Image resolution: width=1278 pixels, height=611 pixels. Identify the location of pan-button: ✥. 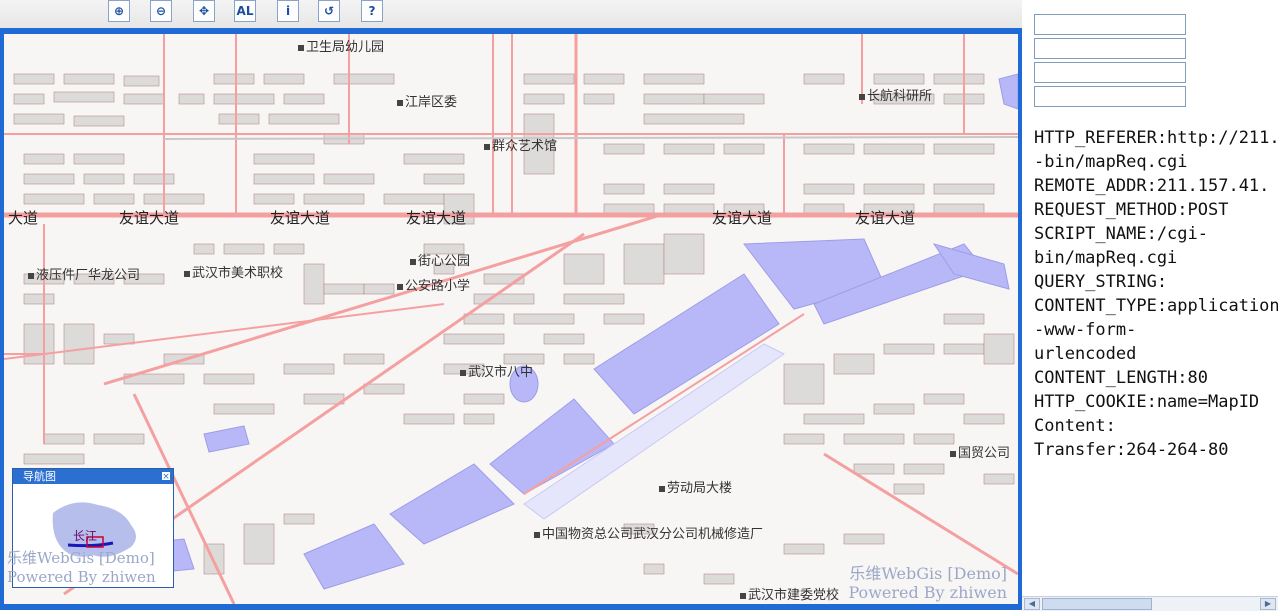
(204, 11).